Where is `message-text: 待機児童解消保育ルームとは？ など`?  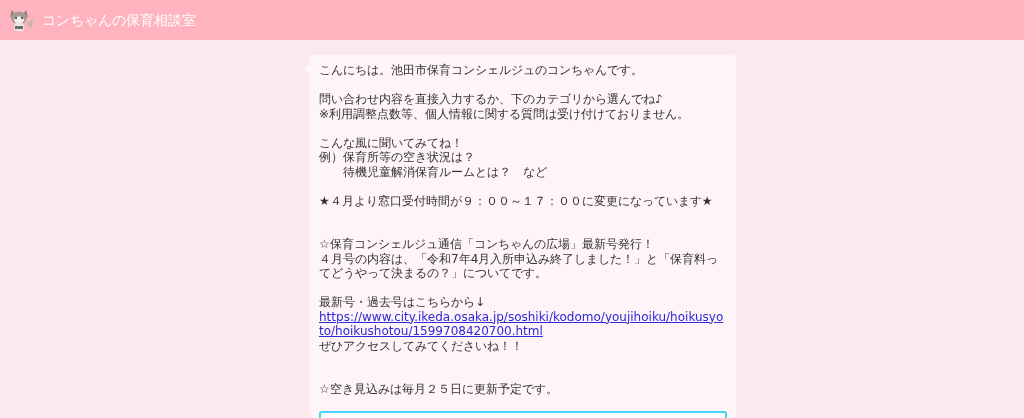 message-text: 待機児童解消保育ルームとは？ など is located at coordinates (445, 171).